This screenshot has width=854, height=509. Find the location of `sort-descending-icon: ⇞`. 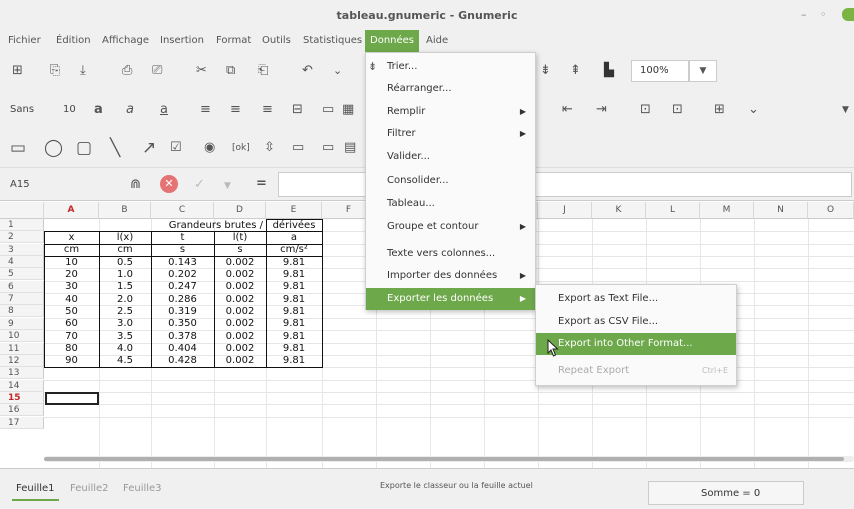

sort-descending-icon: ⇞ is located at coordinates (575, 71).